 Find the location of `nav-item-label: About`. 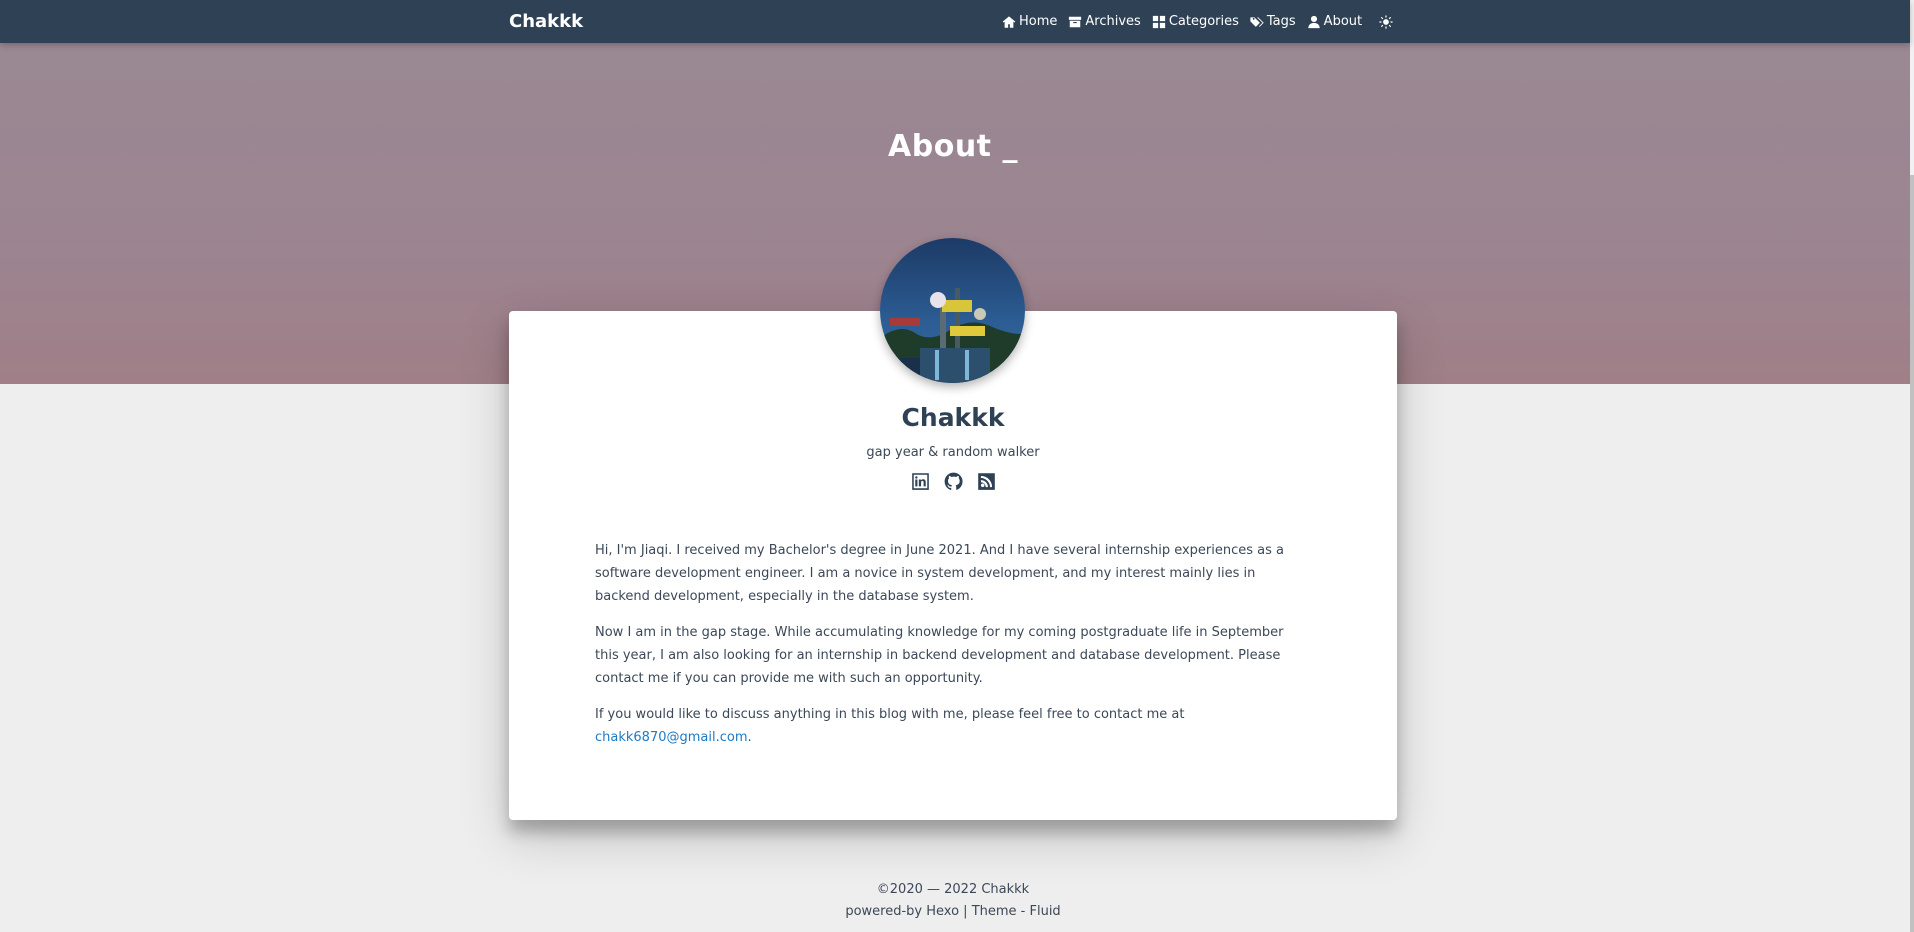

nav-item-label: About is located at coordinates (1343, 21).